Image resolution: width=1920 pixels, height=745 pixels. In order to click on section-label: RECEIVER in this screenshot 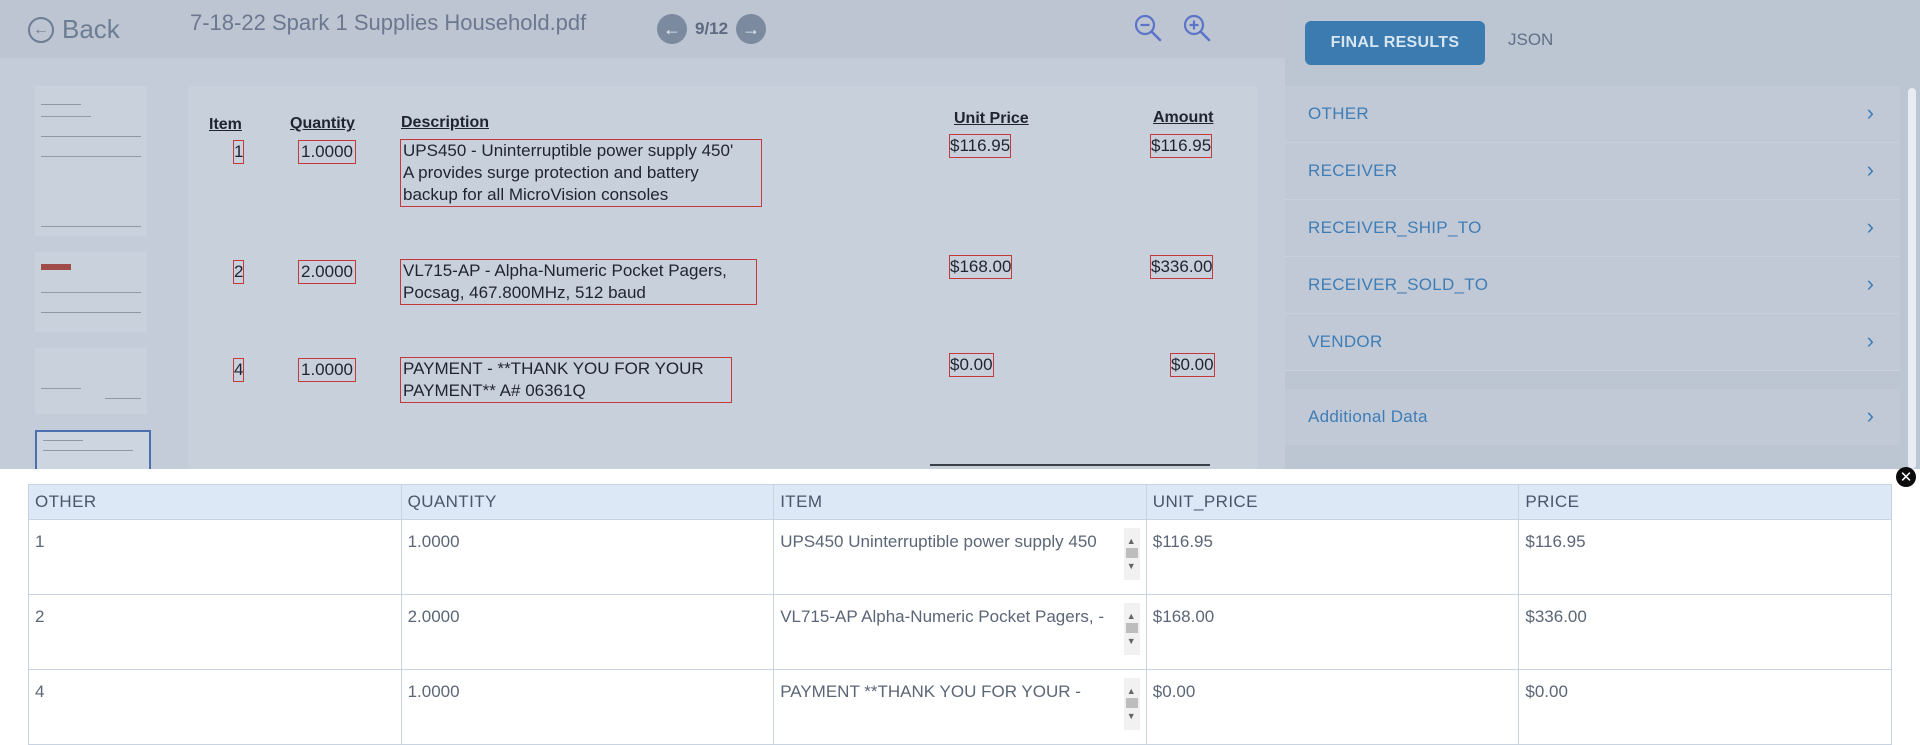, I will do `click(1353, 170)`.